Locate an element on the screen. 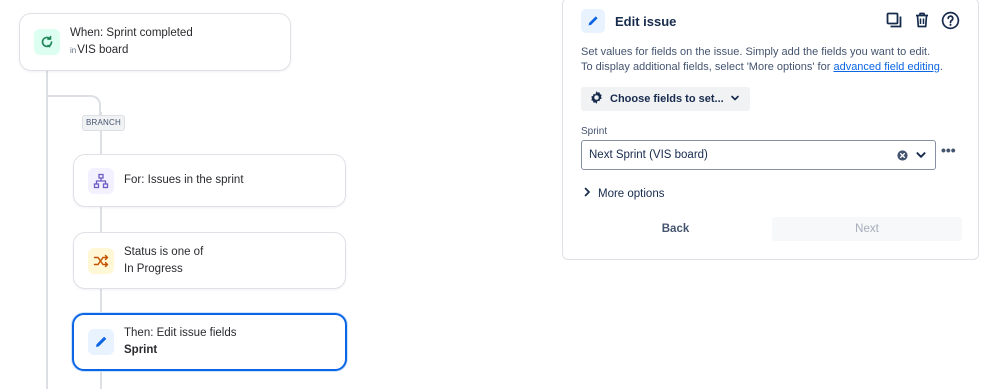 Image resolution: width=999 pixels, height=389 pixels. sprint-select-value: Next Sprint (VIS board) is located at coordinates (648, 155).